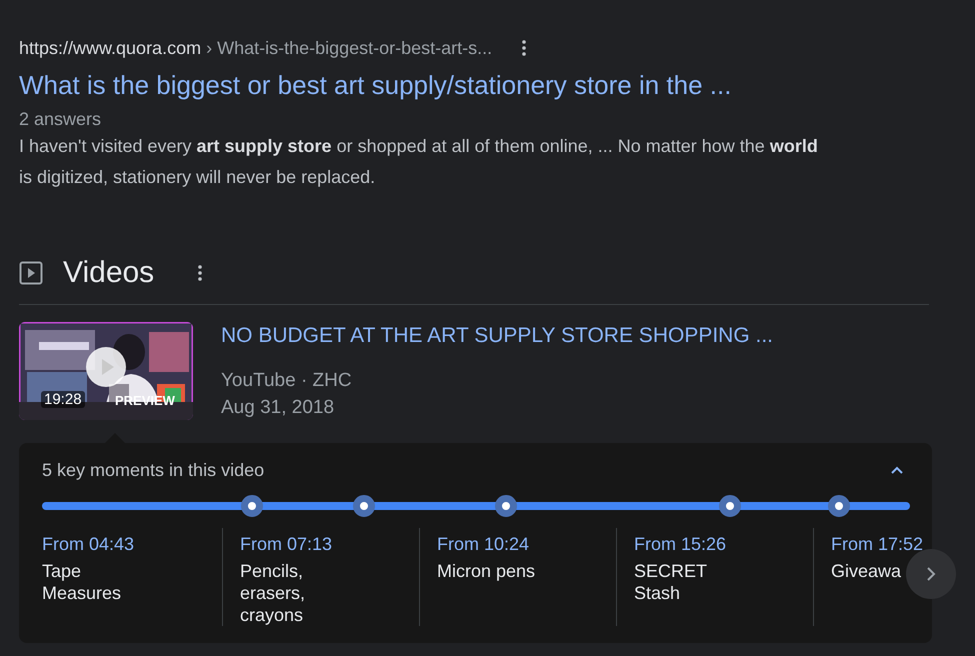 The width and height of the screenshot is (975, 656). Describe the element at coordinates (273, 593) in the screenshot. I see `moment-label: Pencils, erasers, crayons` at that location.